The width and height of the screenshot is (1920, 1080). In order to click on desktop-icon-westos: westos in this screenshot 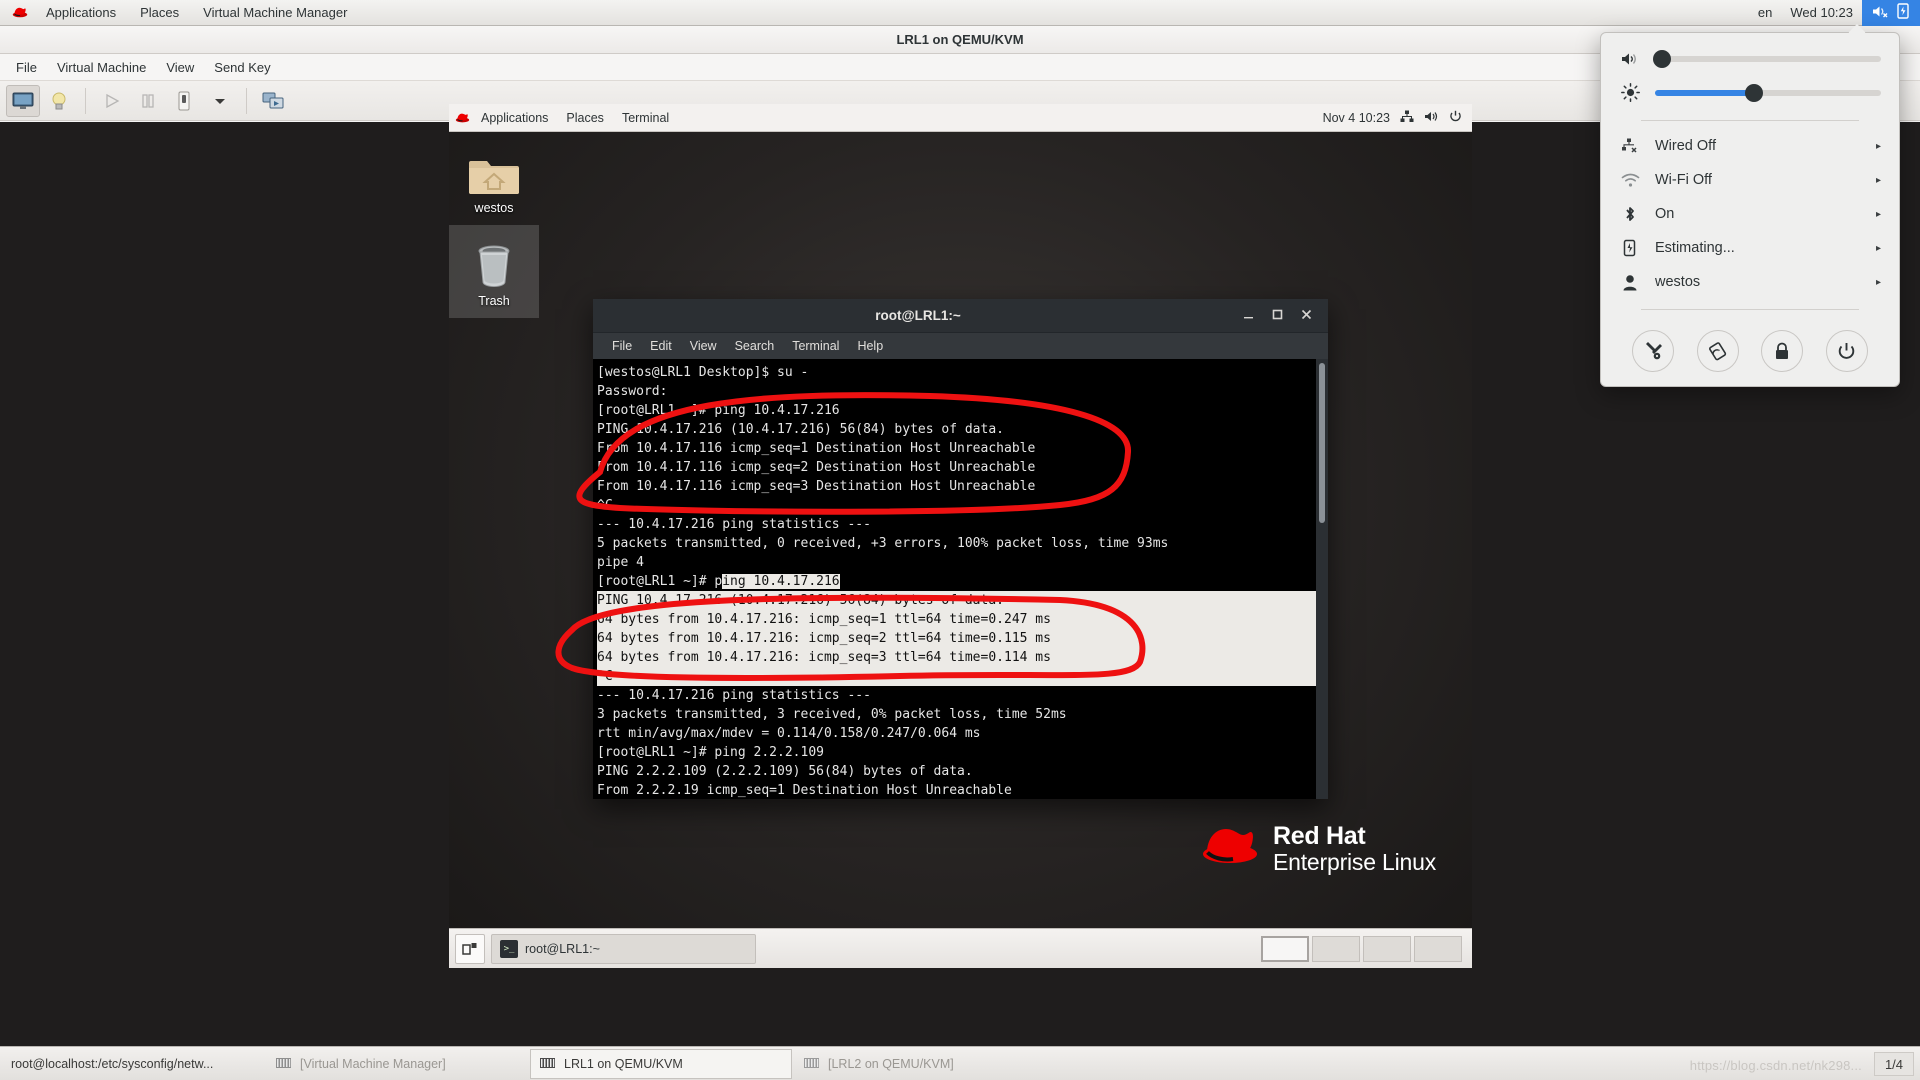, I will do `click(494, 178)`.